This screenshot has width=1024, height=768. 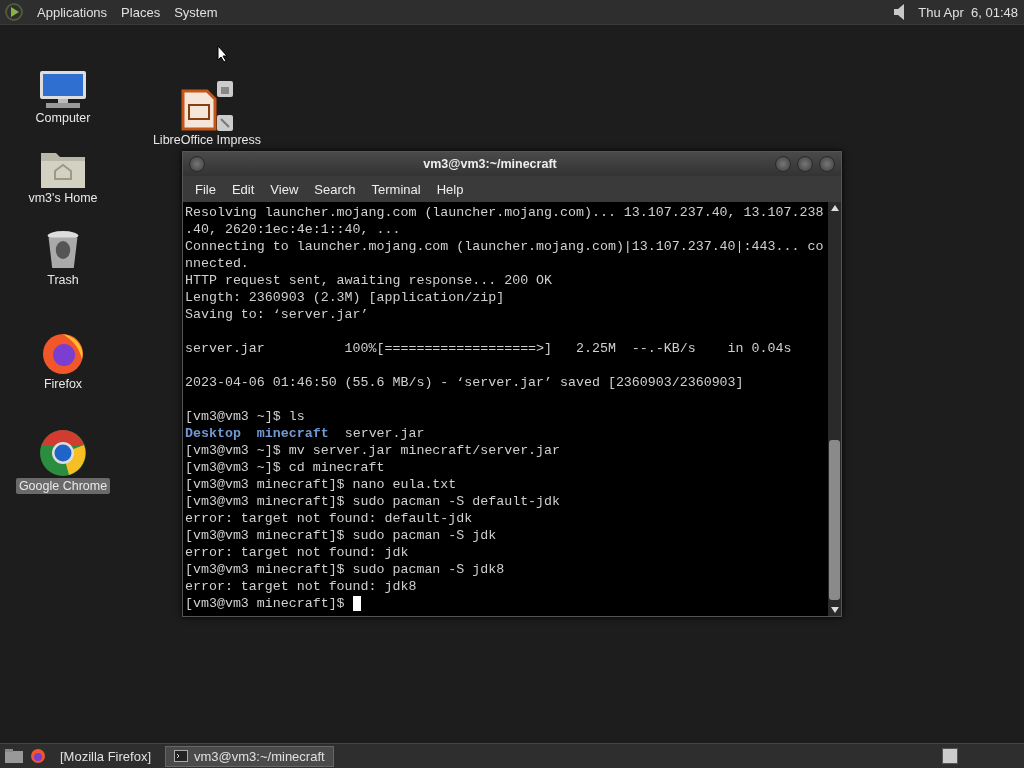 I want to click on terminal-line: server.jar 100%[===================>] 2.25M --.-KB/s in 0.04s, so click(x=488, y=348).